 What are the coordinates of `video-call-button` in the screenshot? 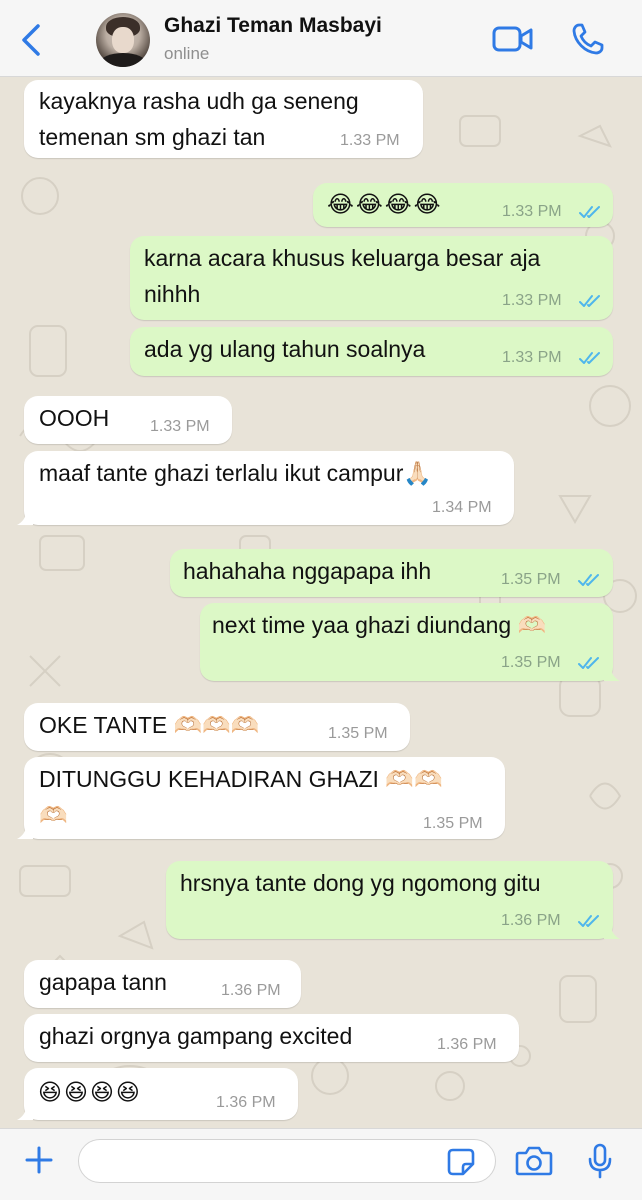 It's located at (513, 39).